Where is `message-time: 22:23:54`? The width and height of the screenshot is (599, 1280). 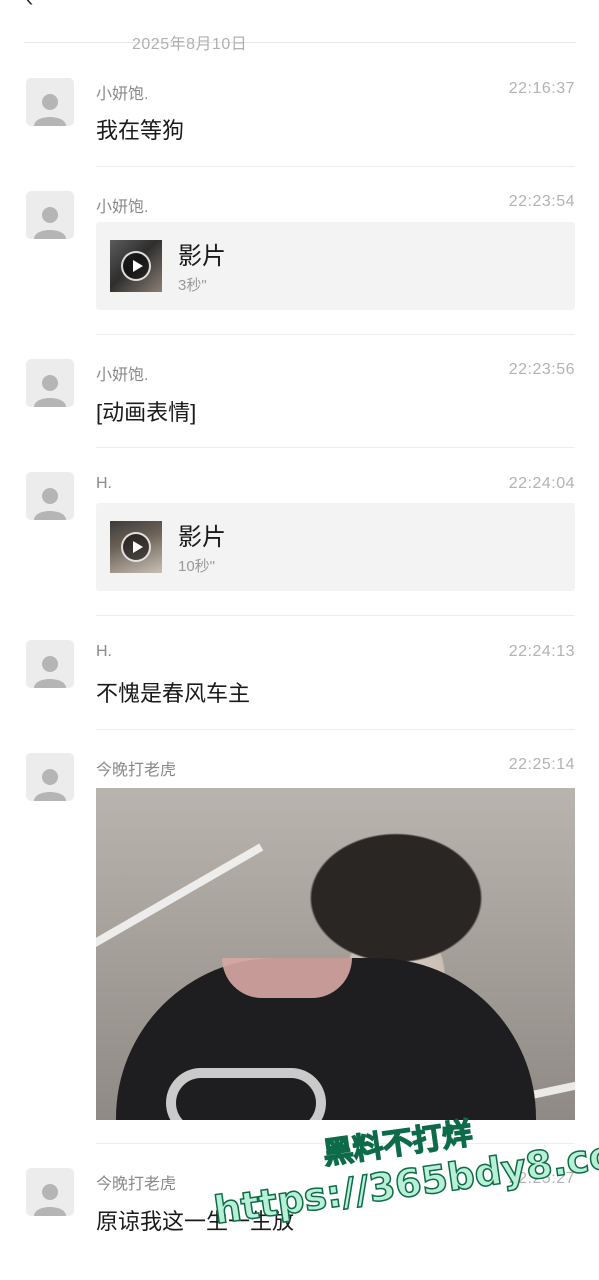 message-time: 22:23:54 is located at coordinates (541, 201).